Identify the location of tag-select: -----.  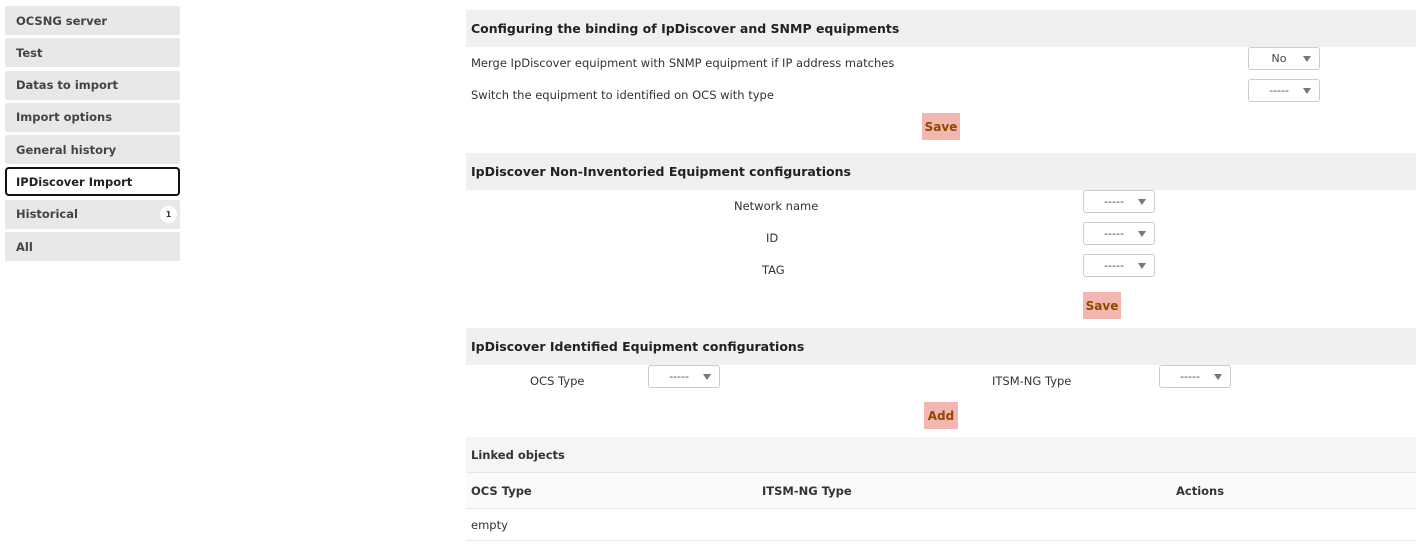
(1119, 265).